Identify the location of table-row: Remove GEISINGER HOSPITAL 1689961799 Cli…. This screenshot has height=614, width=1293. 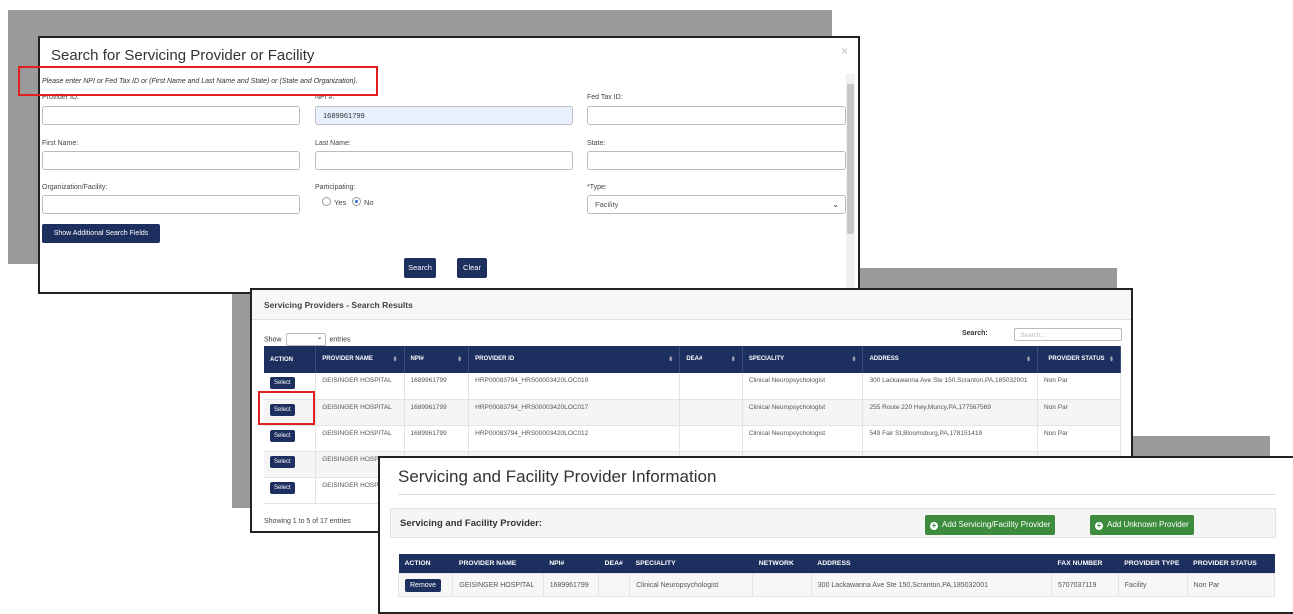
(836, 585).